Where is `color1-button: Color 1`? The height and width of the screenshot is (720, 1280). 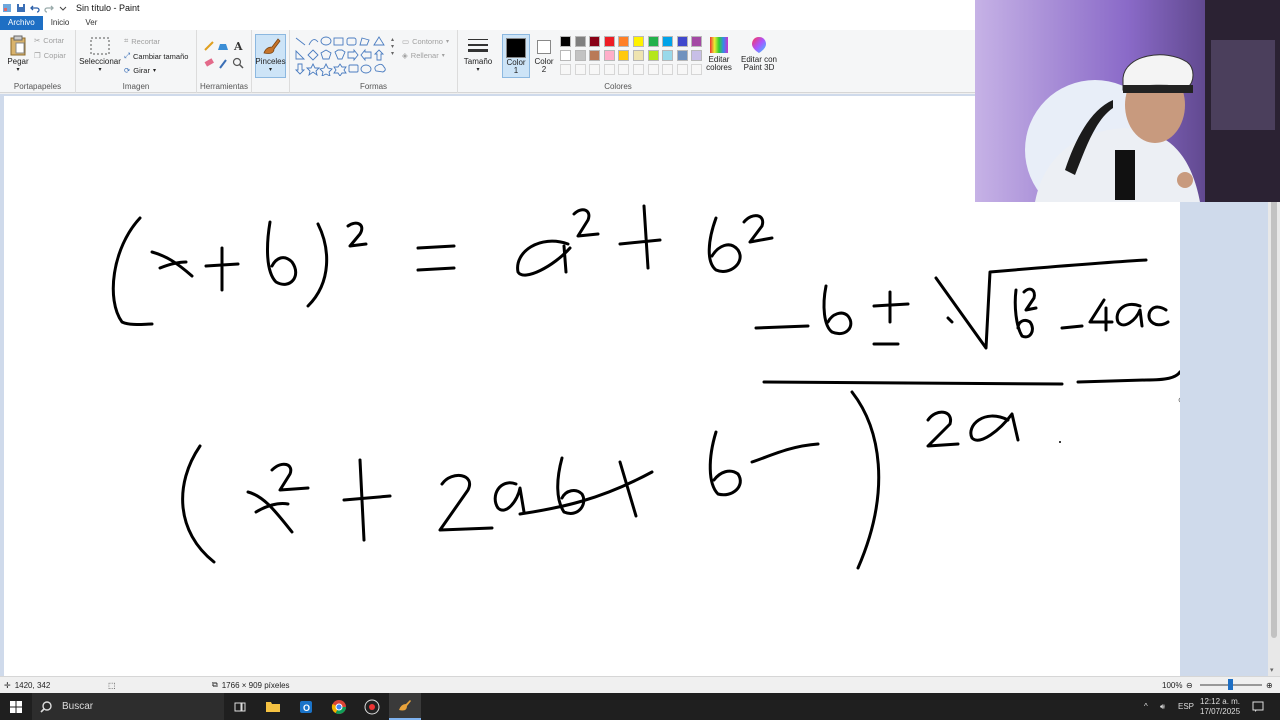
color1-button: Color 1 is located at coordinates (516, 56).